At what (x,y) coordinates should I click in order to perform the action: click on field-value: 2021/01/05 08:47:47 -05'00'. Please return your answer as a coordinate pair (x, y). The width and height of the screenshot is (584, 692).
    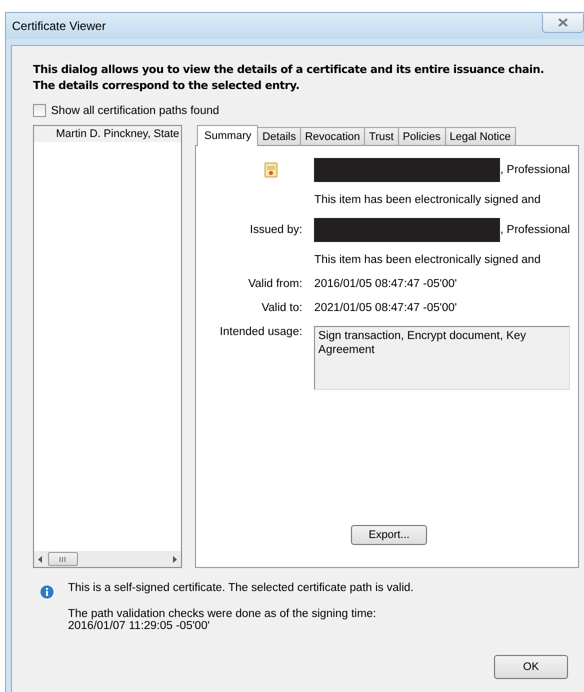
    Looking at the image, I should click on (386, 308).